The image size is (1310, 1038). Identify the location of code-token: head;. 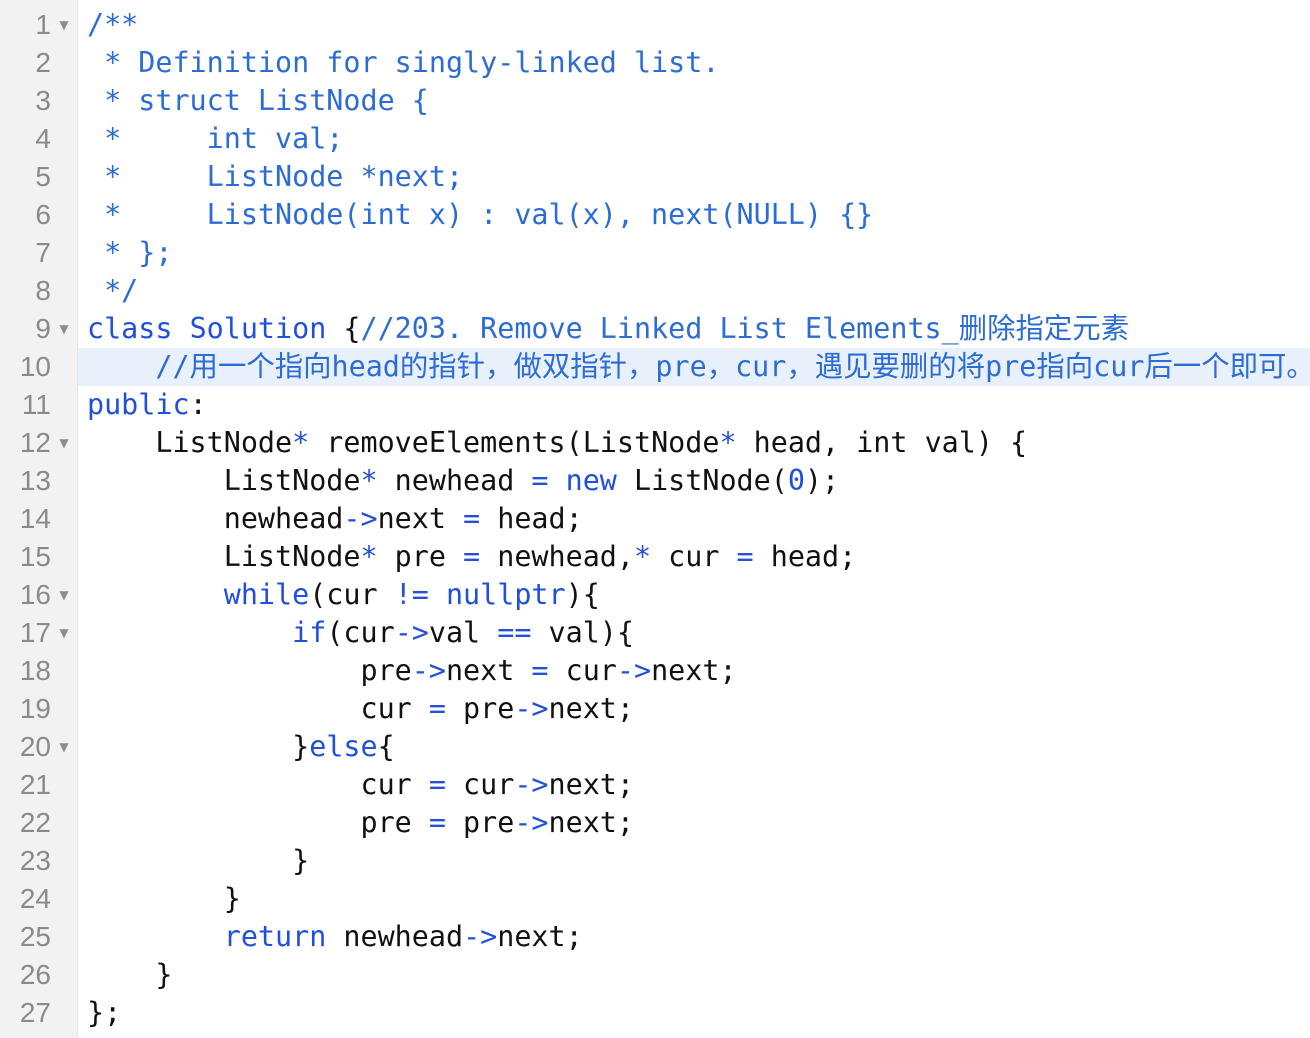
(805, 556).